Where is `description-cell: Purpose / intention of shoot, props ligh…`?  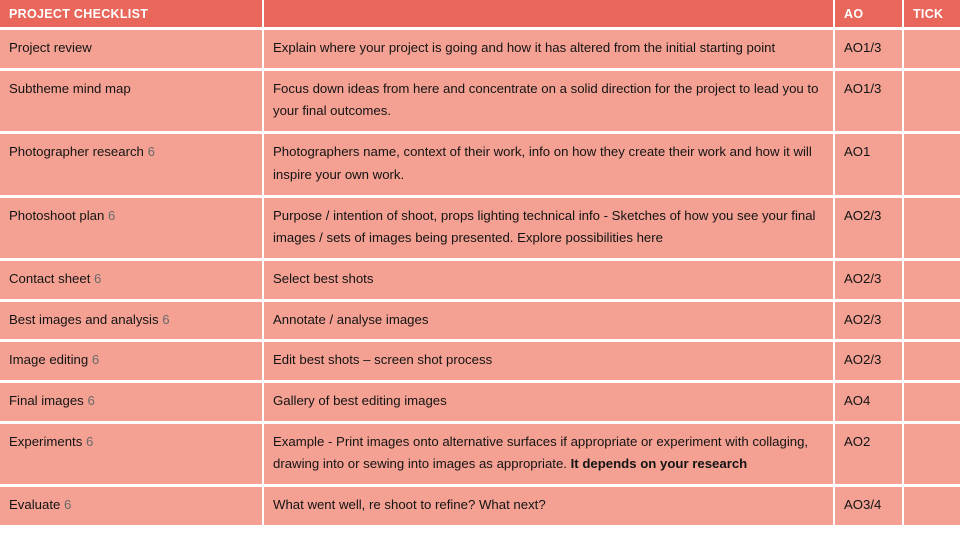 description-cell: Purpose / intention of shoot, props ligh… is located at coordinates (549, 229).